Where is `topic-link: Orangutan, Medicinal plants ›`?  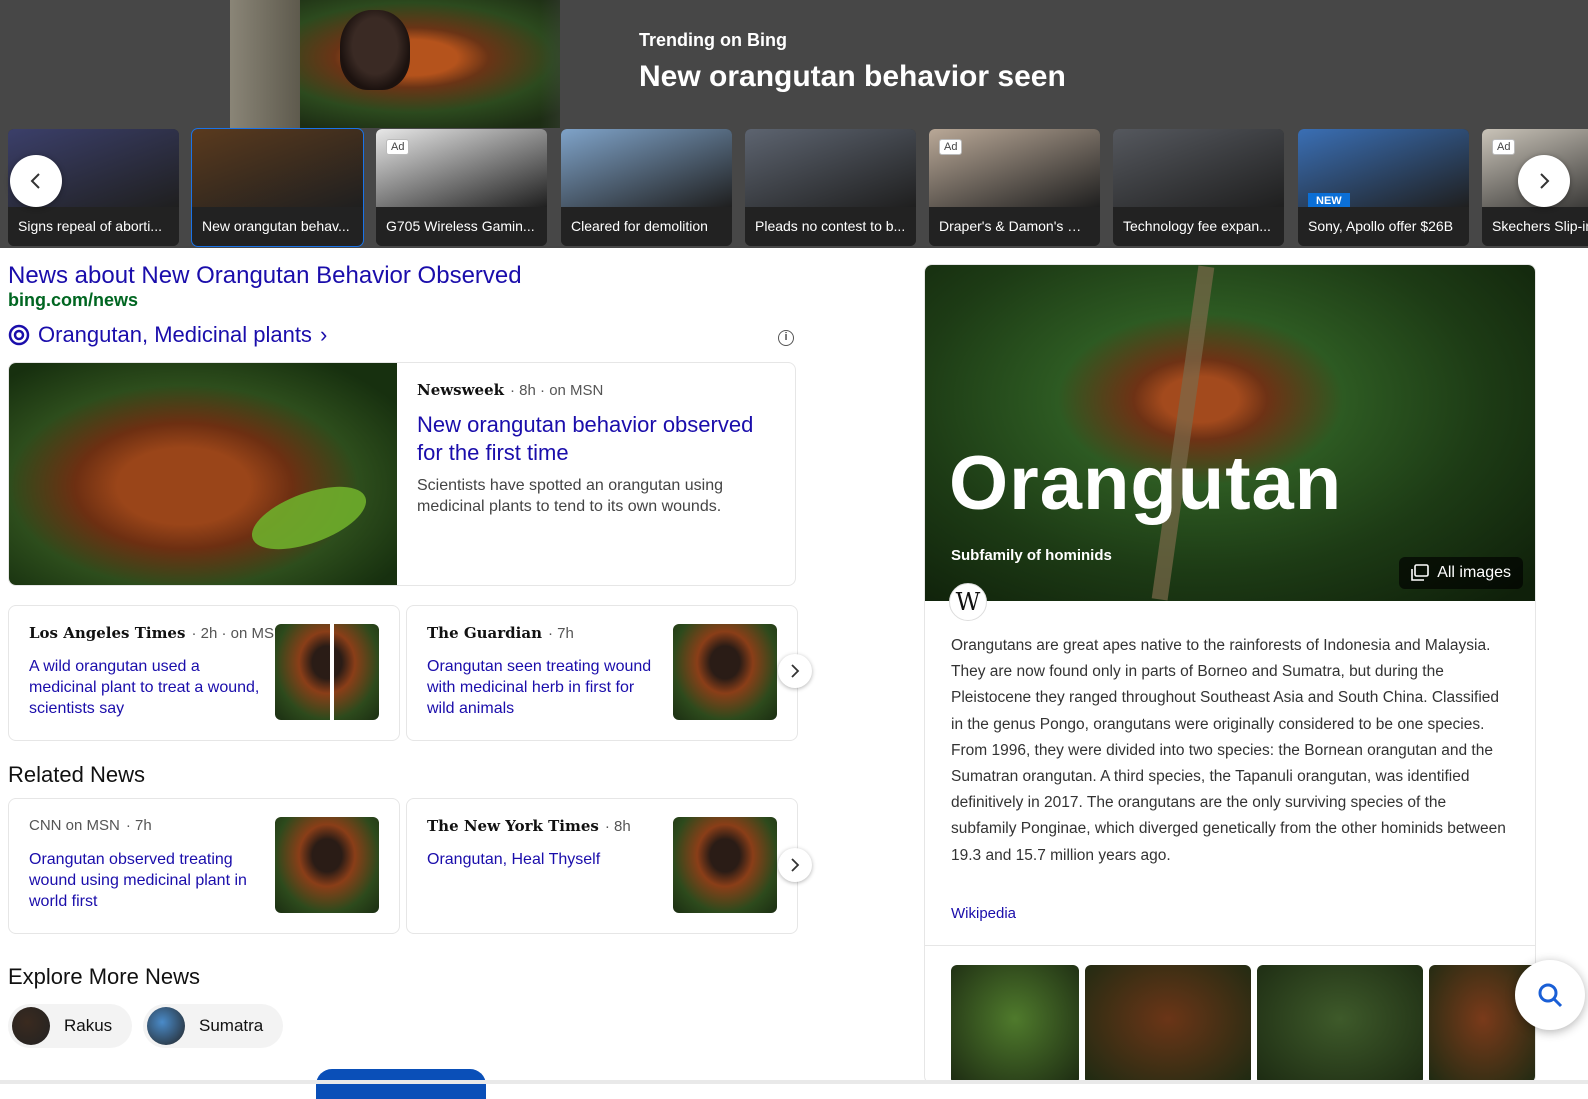 topic-link: Orangutan, Medicinal plants › is located at coordinates (167, 335).